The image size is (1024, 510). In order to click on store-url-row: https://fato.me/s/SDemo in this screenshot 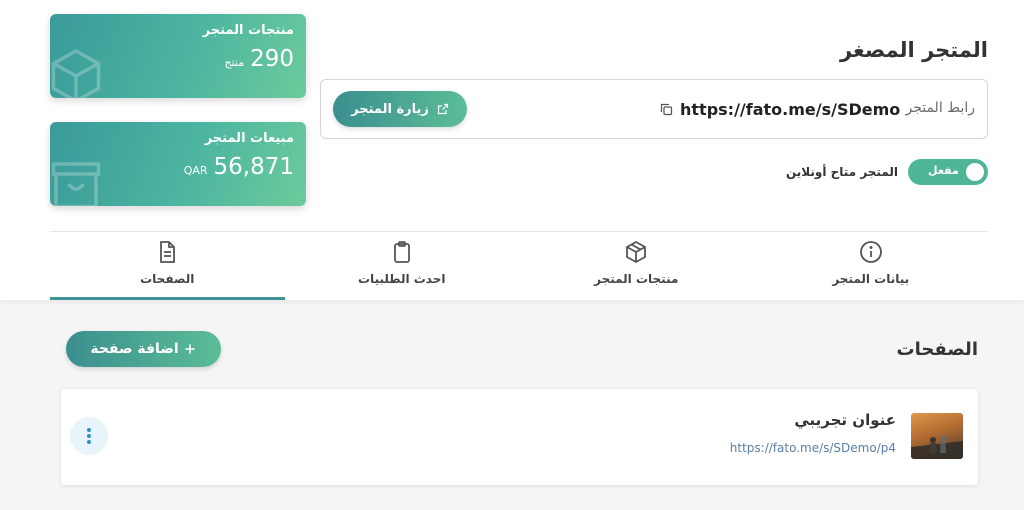, I will do `click(779, 109)`.